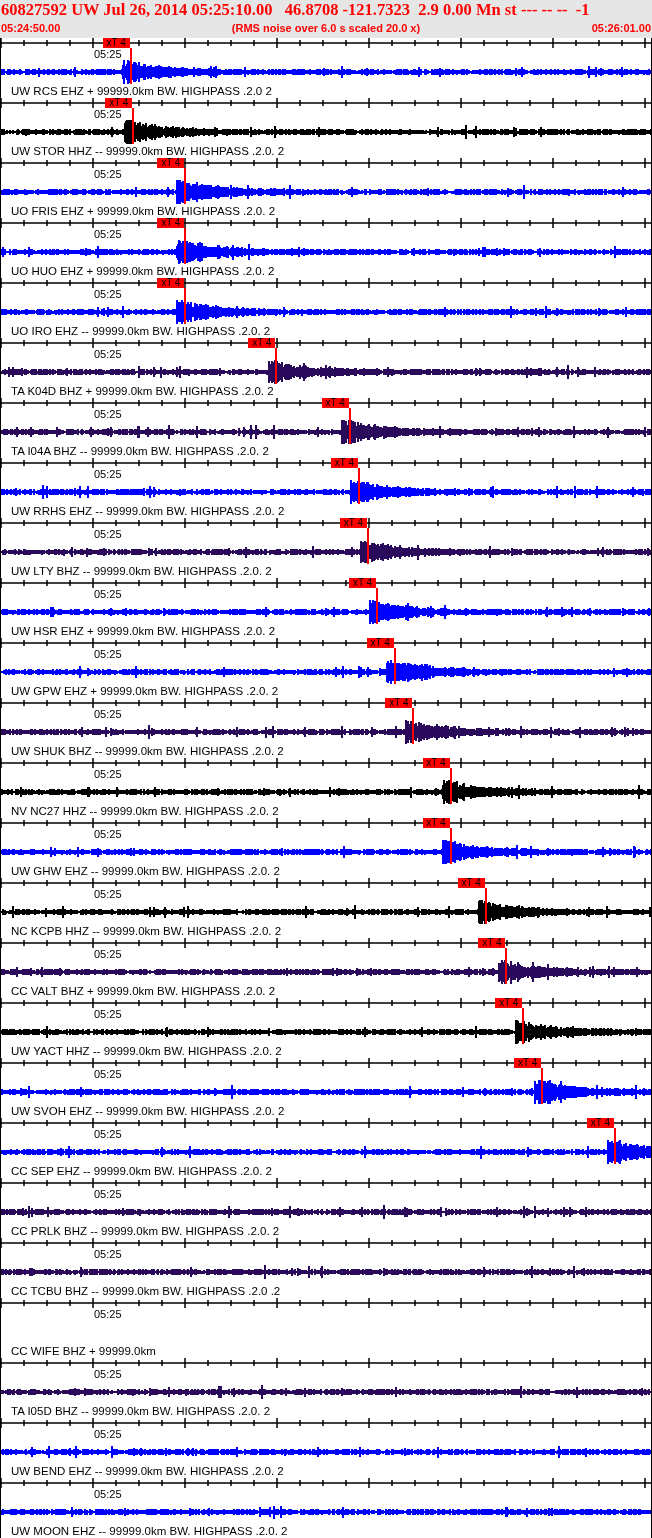 This screenshot has width=652, height=1538. I want to click on station-label: CC WIFE BHZ + 99999.0km, so click(83, 1351).